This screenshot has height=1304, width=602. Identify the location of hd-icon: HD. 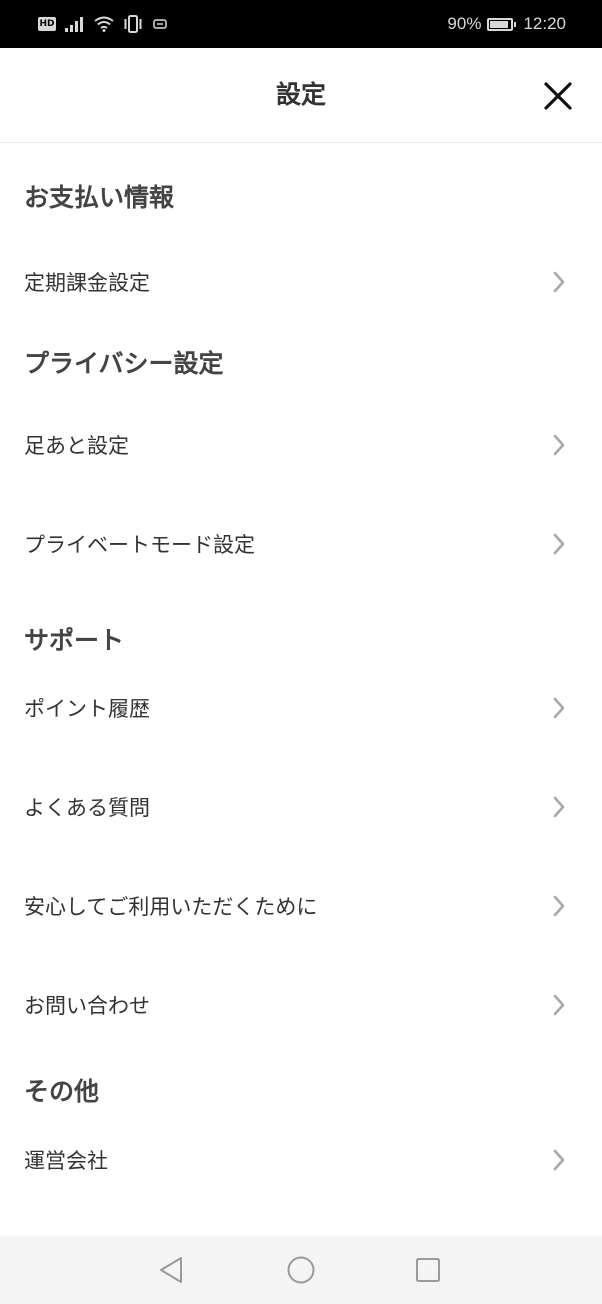
(47, 24).